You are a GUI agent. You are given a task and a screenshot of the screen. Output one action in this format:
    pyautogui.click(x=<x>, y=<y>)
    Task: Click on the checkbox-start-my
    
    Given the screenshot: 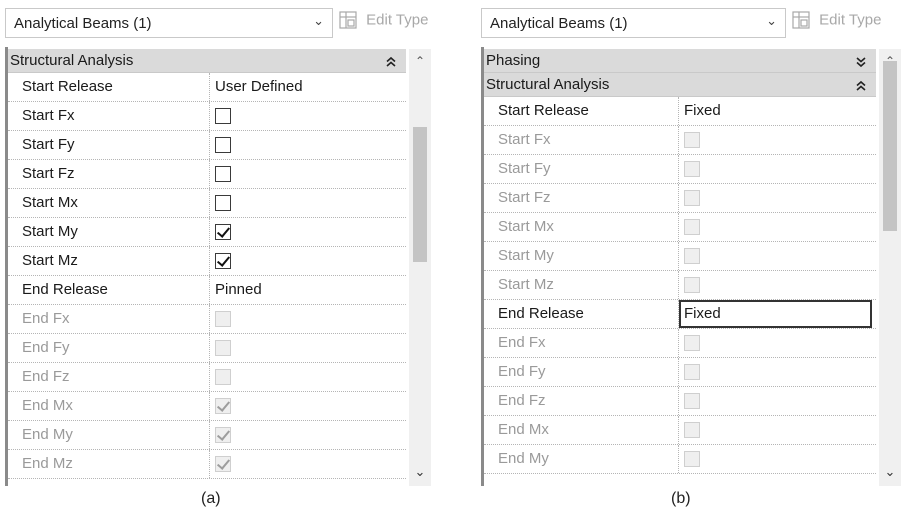 What is the action you would take?
    pyautogui.click(x=223, y=232)
    